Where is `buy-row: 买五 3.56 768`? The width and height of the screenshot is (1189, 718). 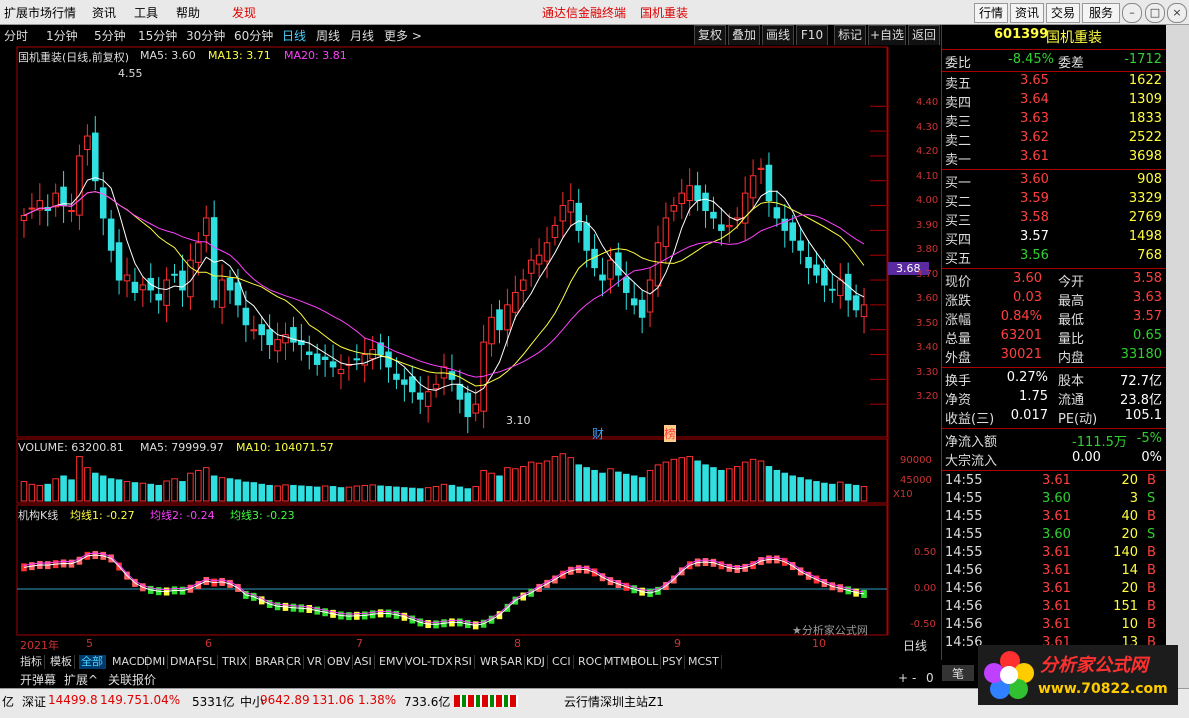
buy-row: 买五 3.56 768 is located at coordinates (1054, 257).